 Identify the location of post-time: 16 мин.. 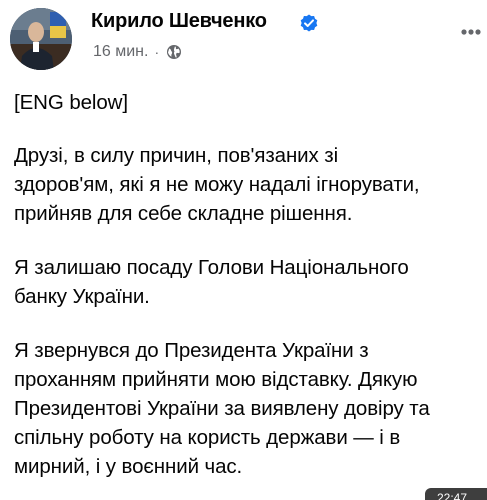
(120, 52).